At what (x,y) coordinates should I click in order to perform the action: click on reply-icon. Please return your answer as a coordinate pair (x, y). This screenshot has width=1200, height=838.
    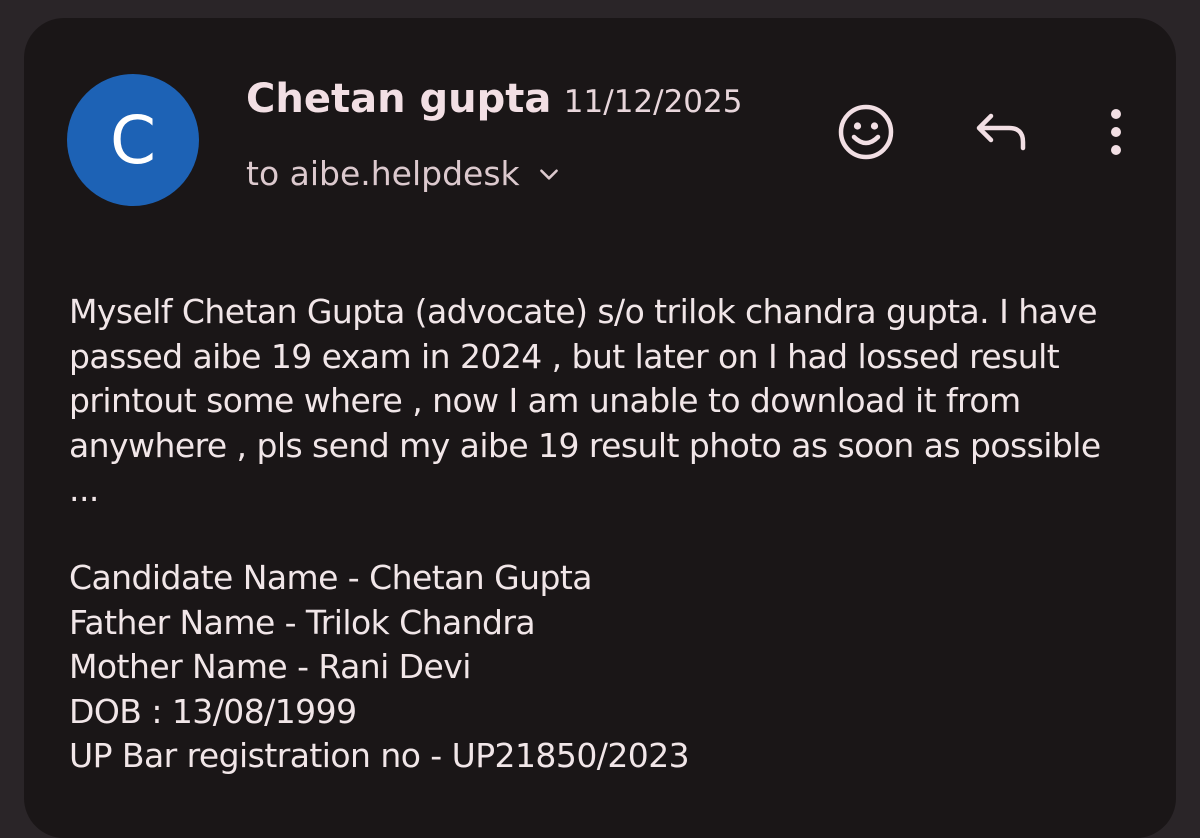
    Looking at the image, I should click on (1001, 132).